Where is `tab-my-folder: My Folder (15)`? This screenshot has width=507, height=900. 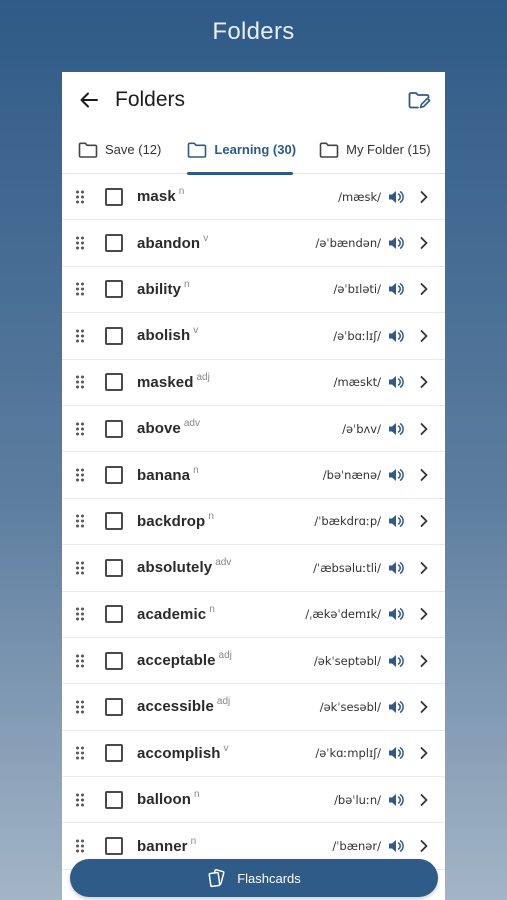
tab-my-folder: My Folder (15) is located at coordinates (382, 150).